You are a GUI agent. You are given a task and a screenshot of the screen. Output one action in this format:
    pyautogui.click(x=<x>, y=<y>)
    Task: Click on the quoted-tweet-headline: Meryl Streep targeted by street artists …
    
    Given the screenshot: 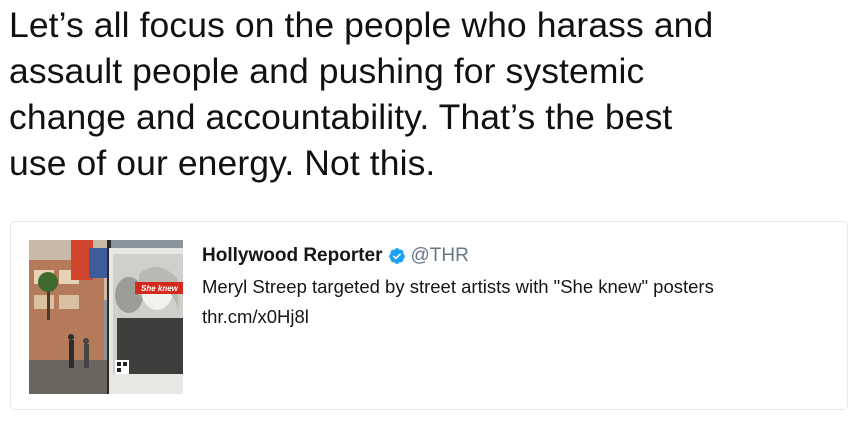 What is the action you would take?
    pyautogui.click(x=458, y=286)
    